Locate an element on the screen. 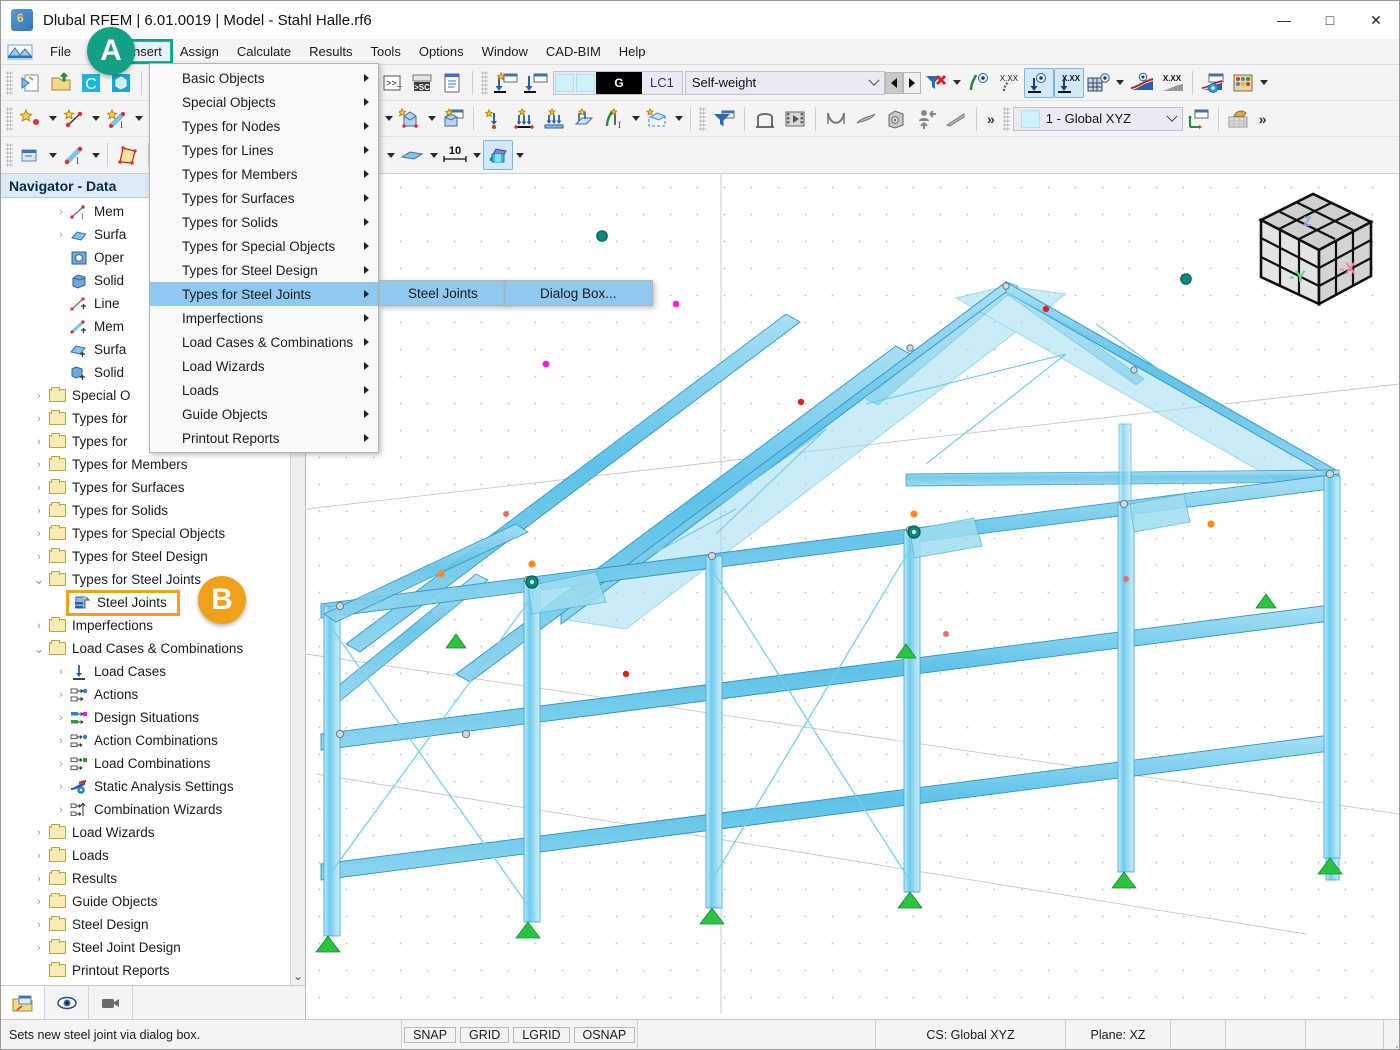 The image size is (1400, 1050). results-settings-icon is located at coordinates (1213, 83).